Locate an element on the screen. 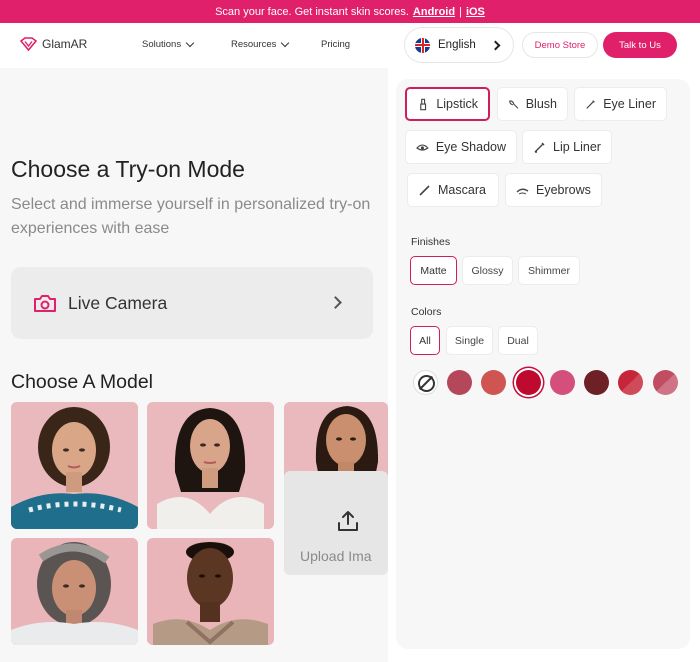 Image resolution: width=700 pixels, height=662 pixels. live-camera-label: Live Camera is located at coordinates (118, 302).